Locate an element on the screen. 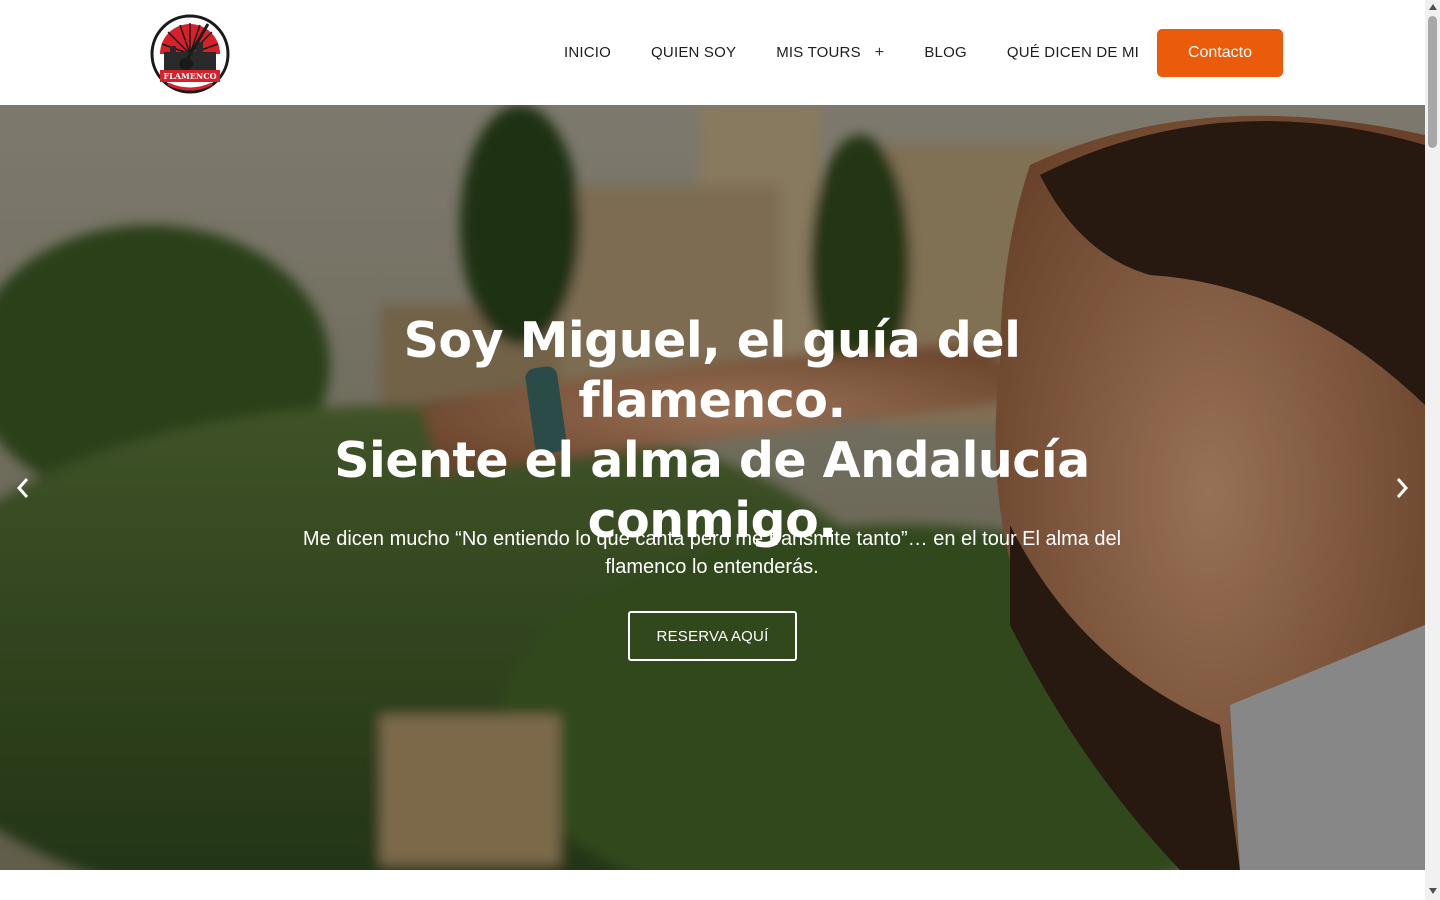  site-logo: FLAMENCO is located at coordinates (190, 54).